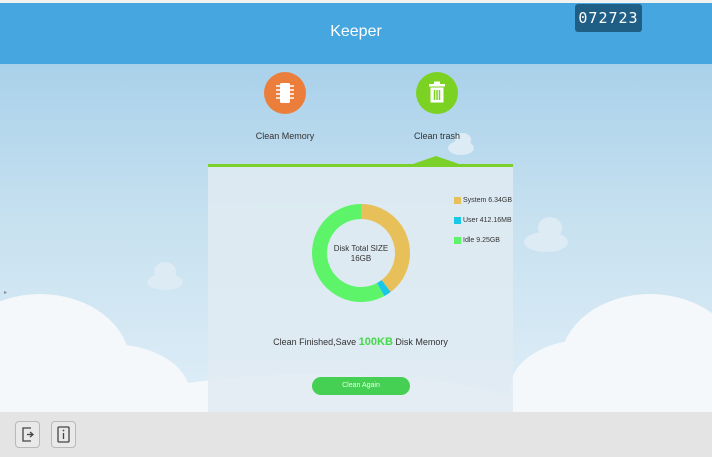 Image resolution: width=712 pixels, height=457 pixels. What do you see at coordinates (608, 18) in the screenshot?
I see `id-badge: 072723` at bounding box center [608, 18].